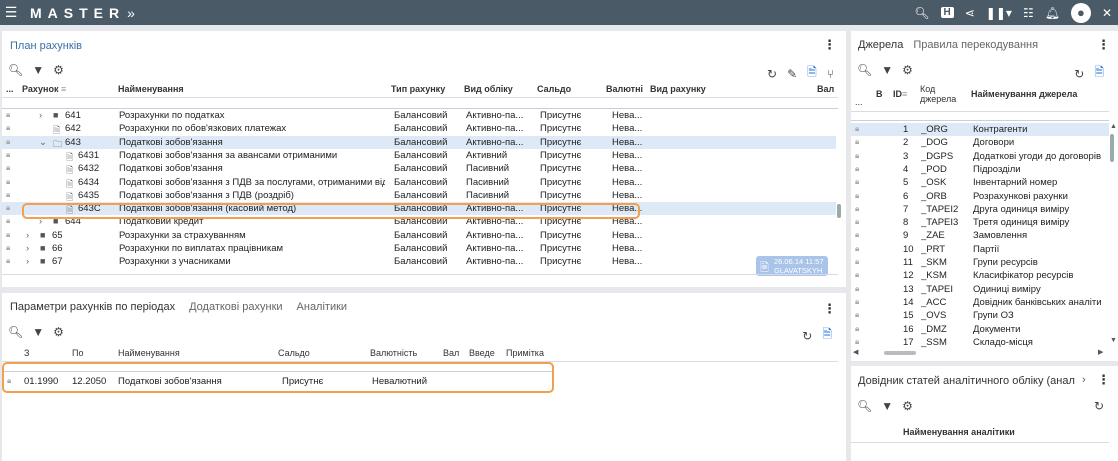 This screenshot has height=461, width=1118. I want to click on share-icon: ⋖, so click(970, 13).